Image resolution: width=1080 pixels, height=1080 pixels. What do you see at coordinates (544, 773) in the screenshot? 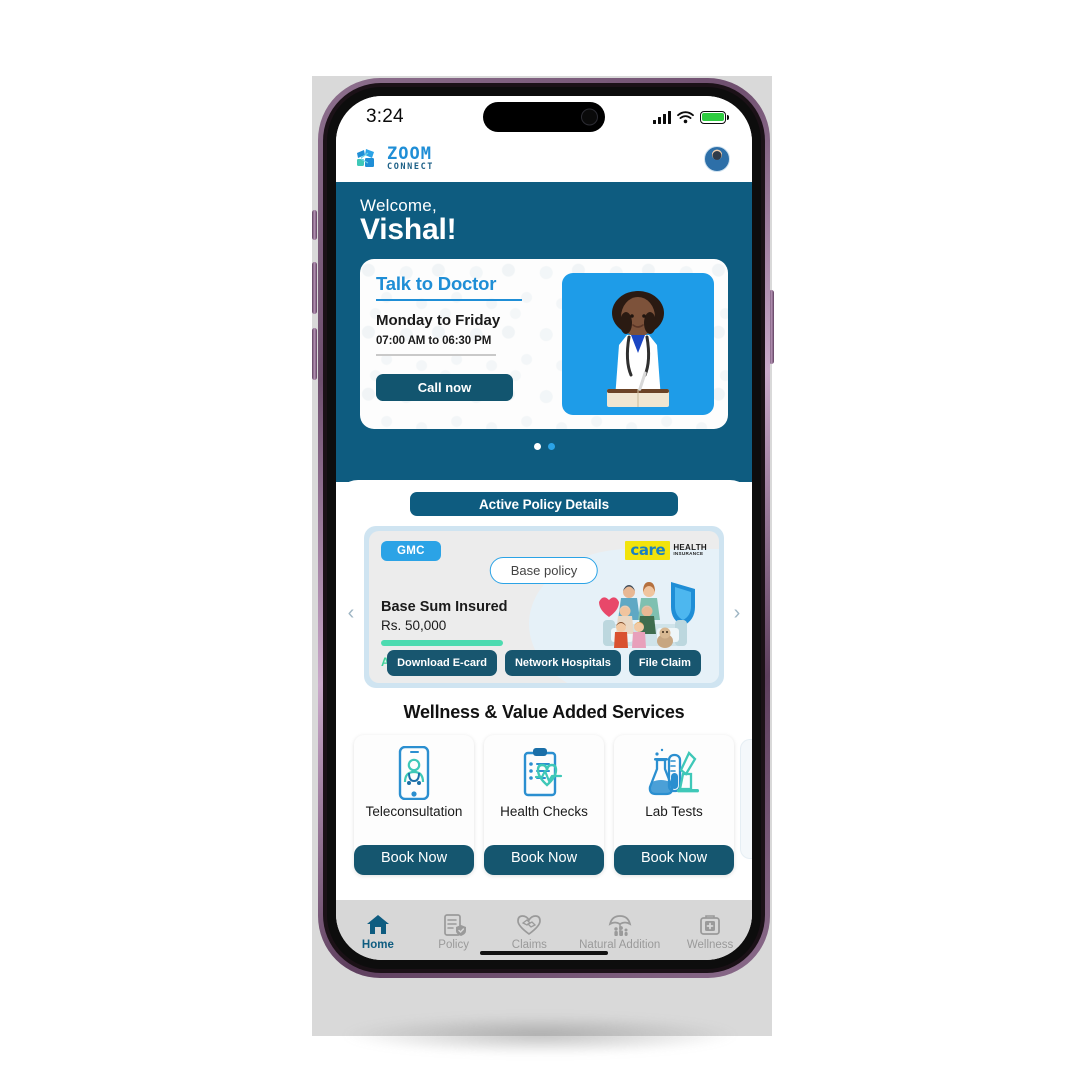
I see `health-checks-icon` at bounding box center [544, 773].